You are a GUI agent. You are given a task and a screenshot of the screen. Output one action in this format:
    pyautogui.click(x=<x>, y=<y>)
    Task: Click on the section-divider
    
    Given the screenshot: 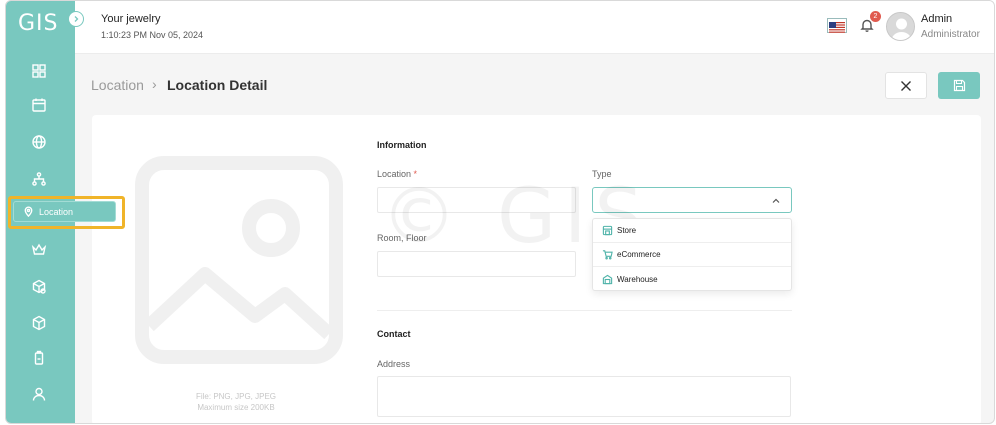 What is the action you would take?
    pyautogui.click(x=584, y=310)
    